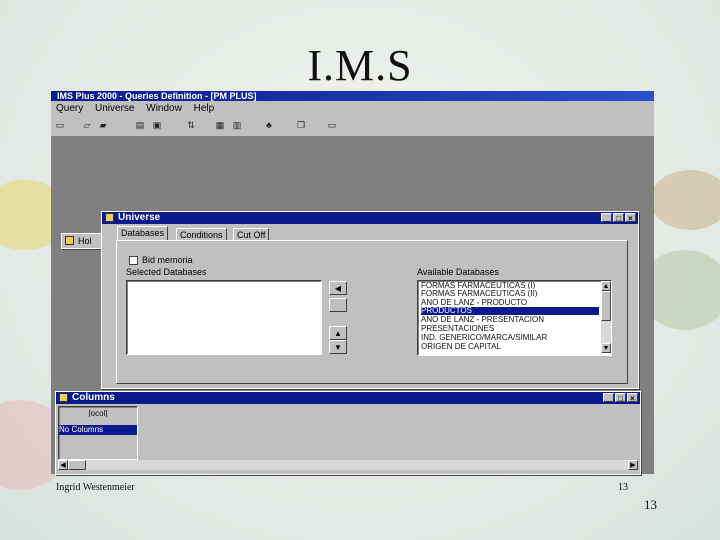 The height and width of the screenshot is (540, 720). What do you see at coordinates (650, 504) in the screenshot?
I see `slide-page-number: 13` at bounding box center [650, 504].